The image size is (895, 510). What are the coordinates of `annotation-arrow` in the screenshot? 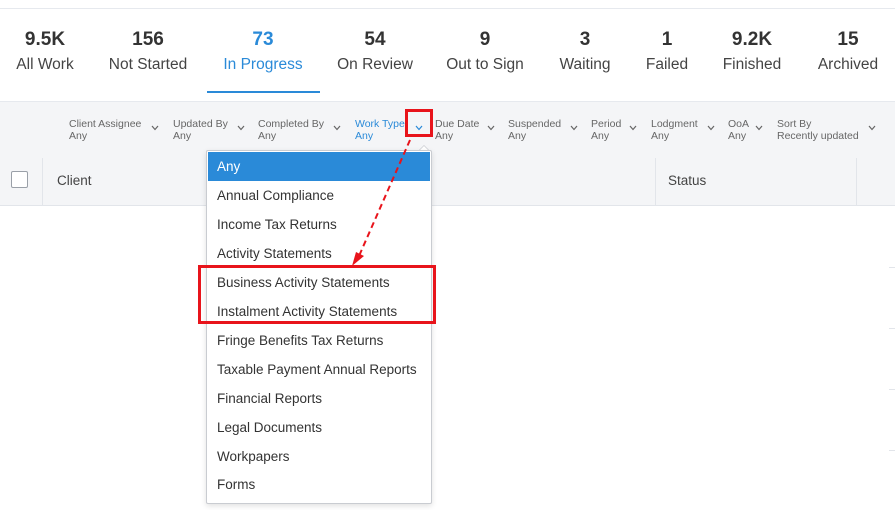 It's located at (381, 202).